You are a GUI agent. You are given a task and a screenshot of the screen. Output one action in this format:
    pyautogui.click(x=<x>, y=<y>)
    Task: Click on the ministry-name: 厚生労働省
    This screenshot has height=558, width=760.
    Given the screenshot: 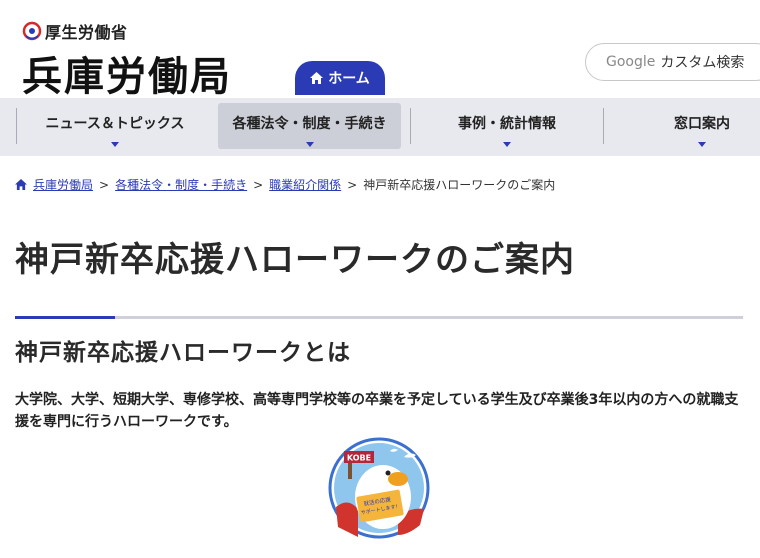 What is the action you would take?
    pyautogui.click(x=86, y=32)
    